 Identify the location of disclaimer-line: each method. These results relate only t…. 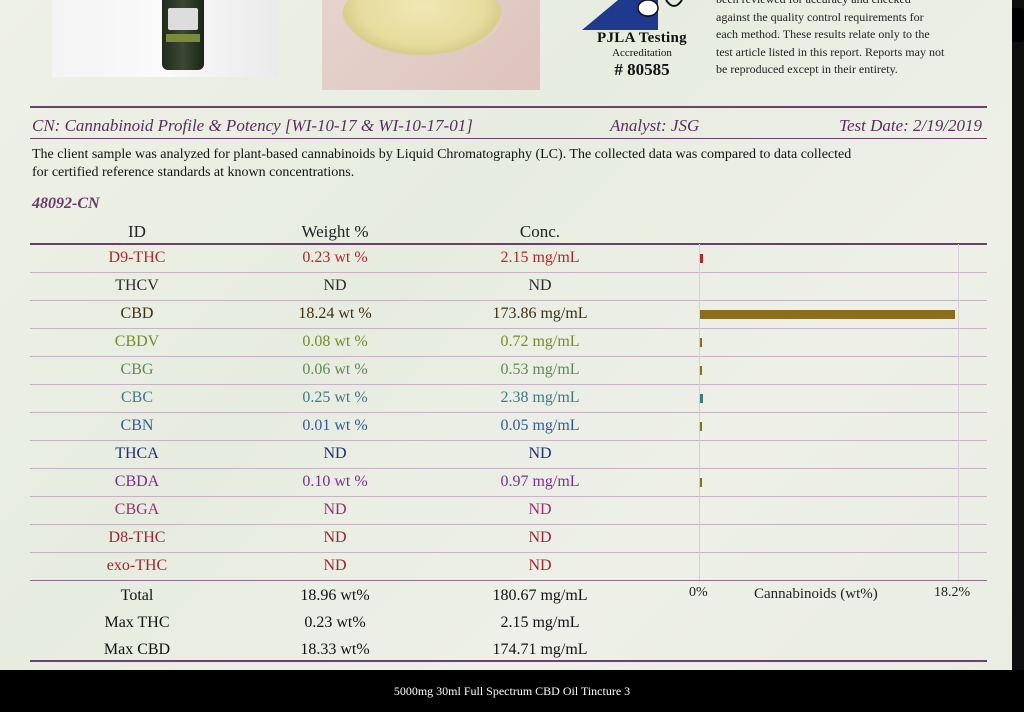
(823, 34).